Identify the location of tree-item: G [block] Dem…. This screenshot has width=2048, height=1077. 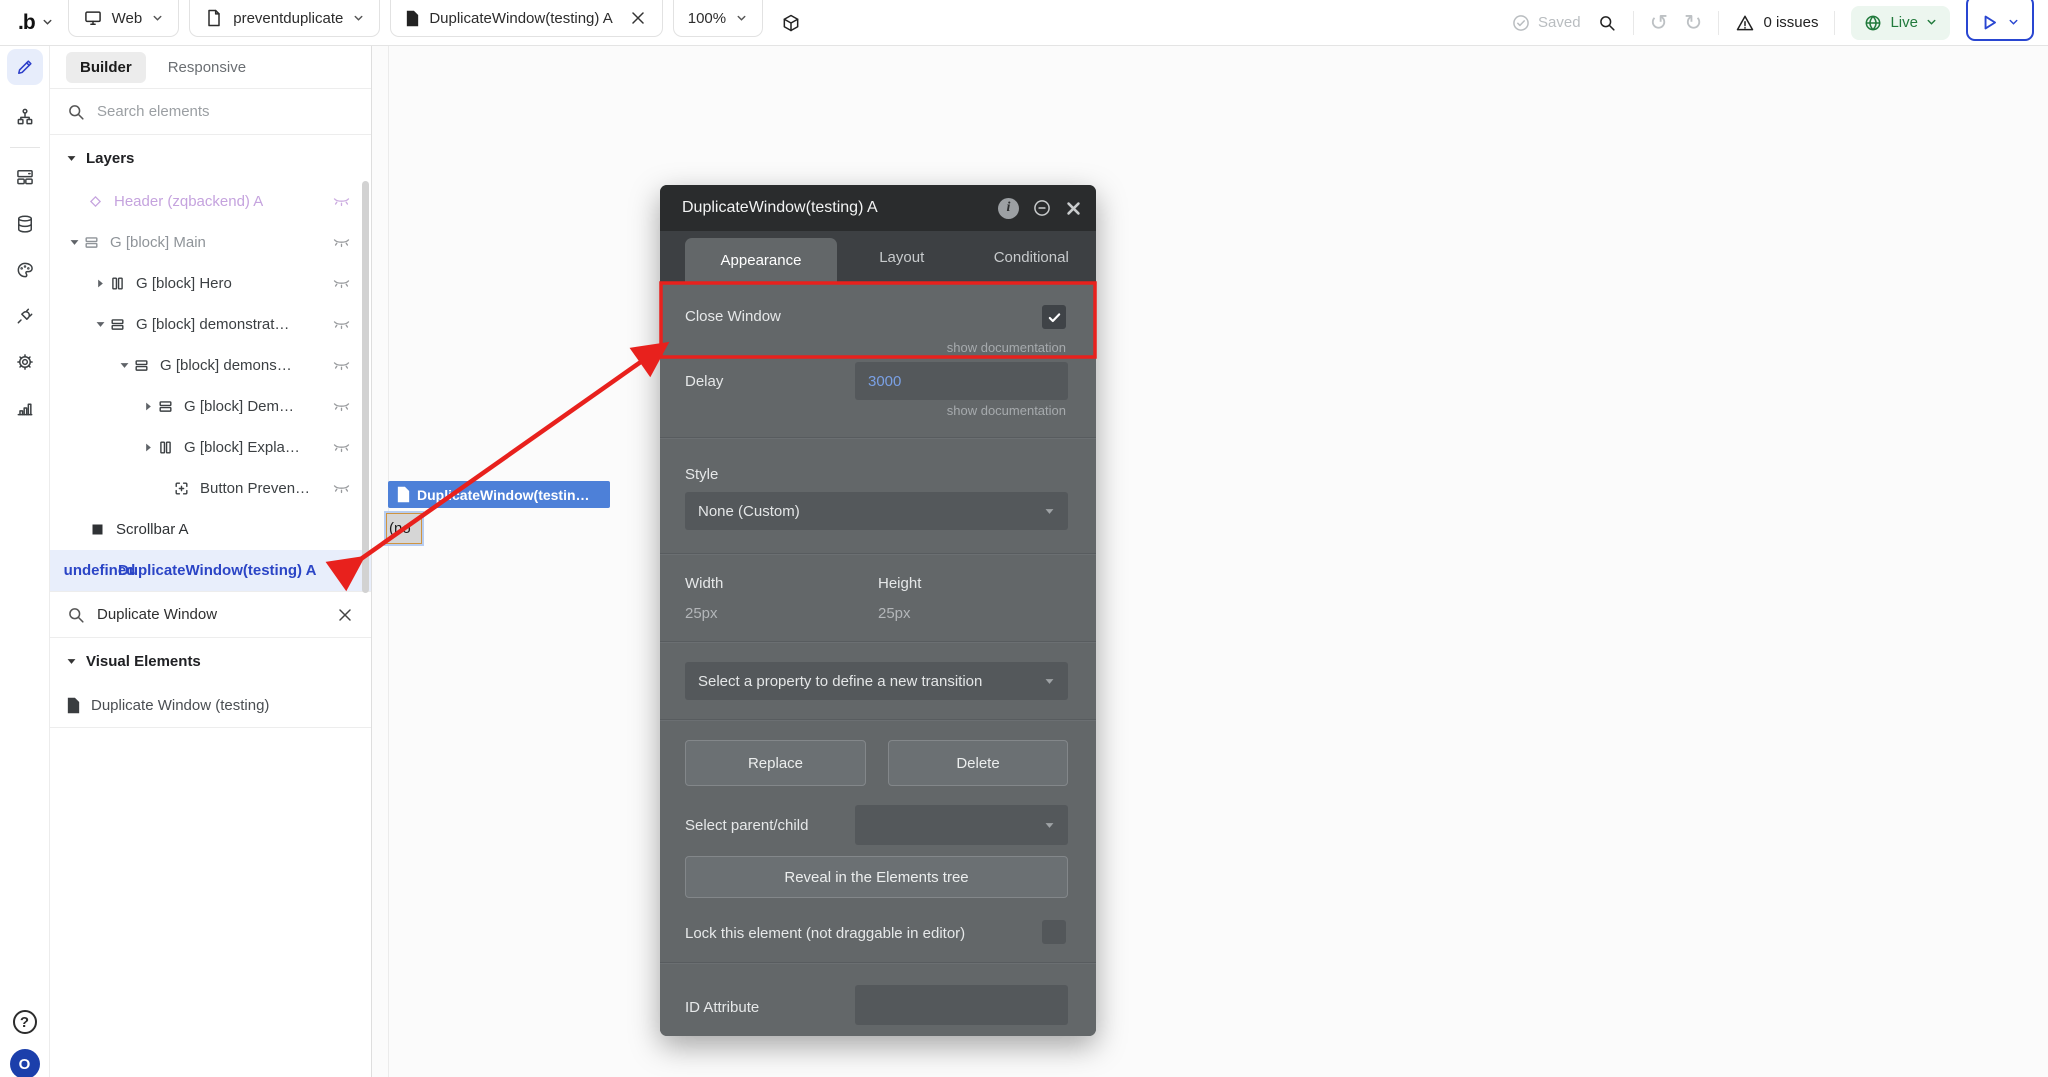
(210, 406).